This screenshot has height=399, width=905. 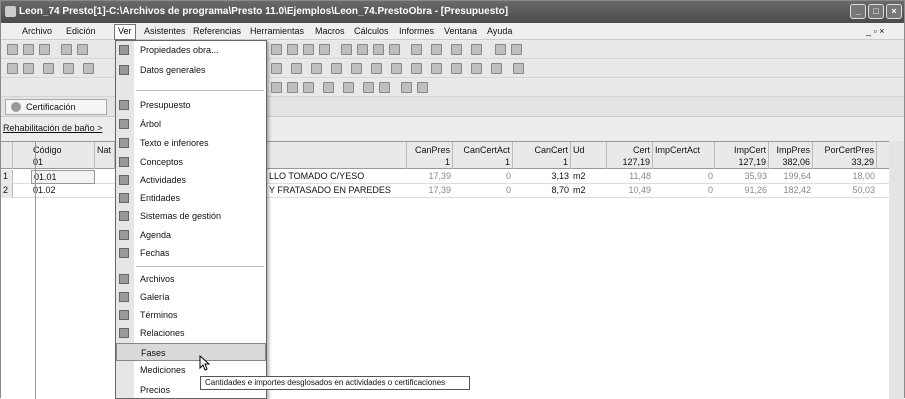 What do you see at coordinates (845, 191) in the screenshot?
I see `cell-porcertpres: 50,03` at bounding box center [845, 191].